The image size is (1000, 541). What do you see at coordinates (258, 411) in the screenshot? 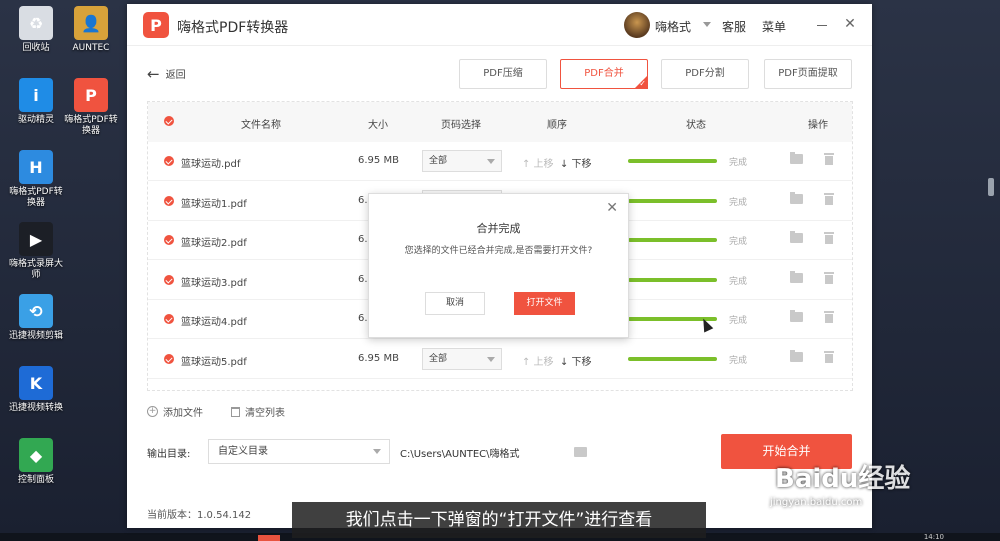
I see `clear-list-button: 清空列表` at bounding box center [258, 411].